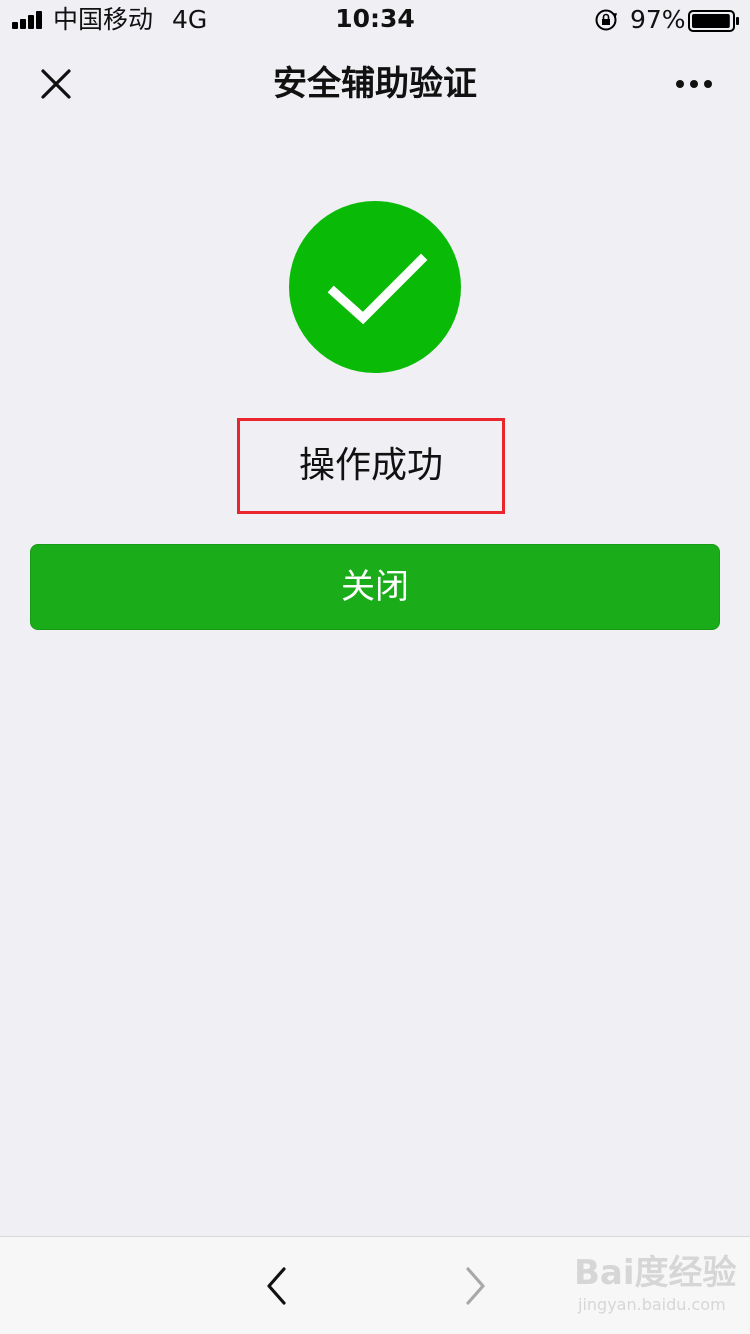  Describe the element at coordinates (713, 21) in the screenshot. I see `battery-icon` at that location.